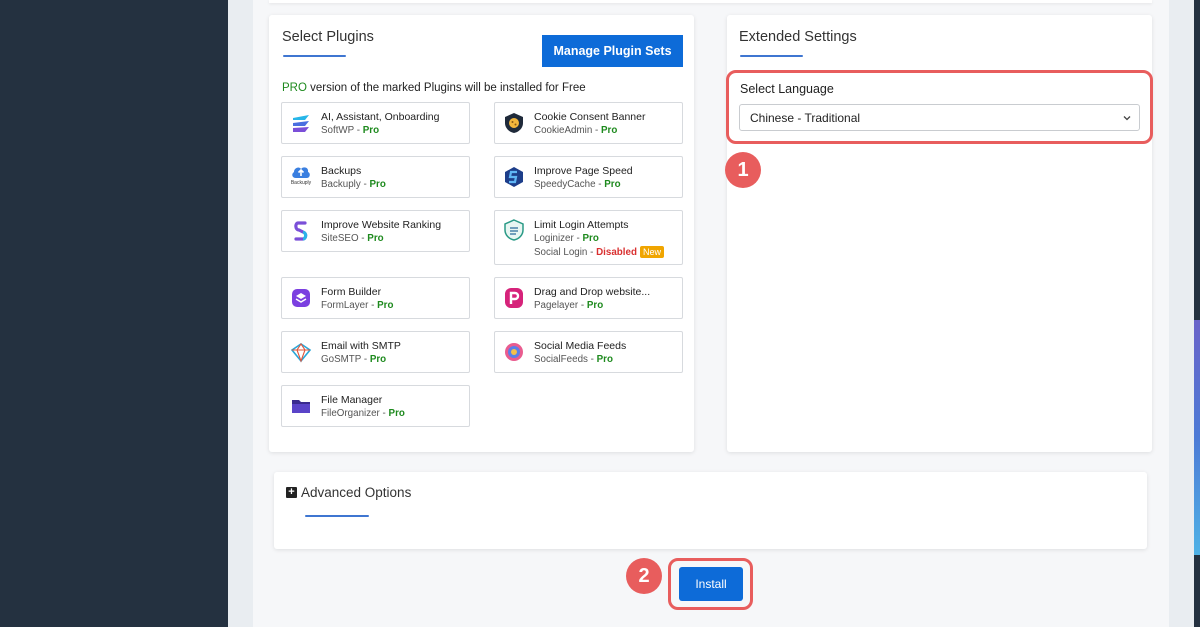 Image resolution: width=1200 pixels, height=627 pixels. What do you see at coordinates (301, 175) in the screenshot?
I see `cloud-upload-icon: Backuply` at bounding box center [301, 175].